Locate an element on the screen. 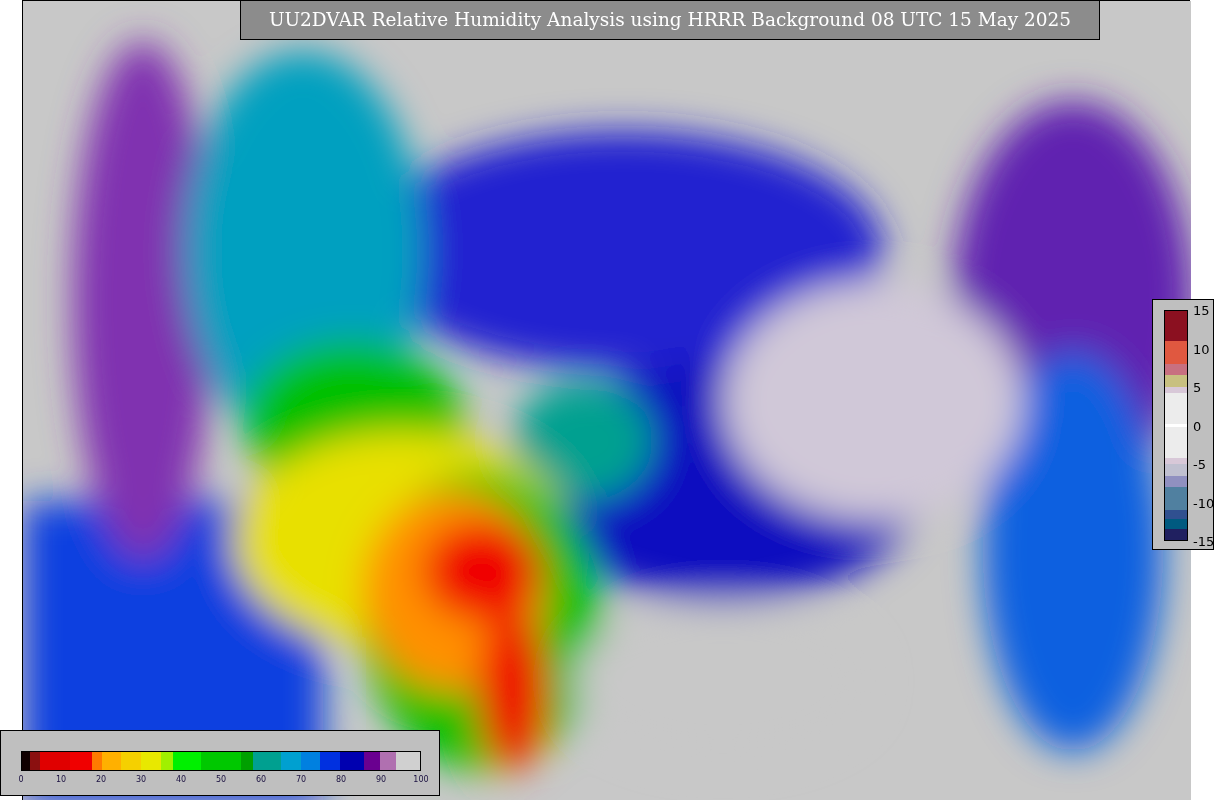 The image size is (1216, 800). map-title: UU2DVAR Relative Humidity Analysis using HRRR Background 08 UTC 15 May 2025 is located at coordinates (670, 20).